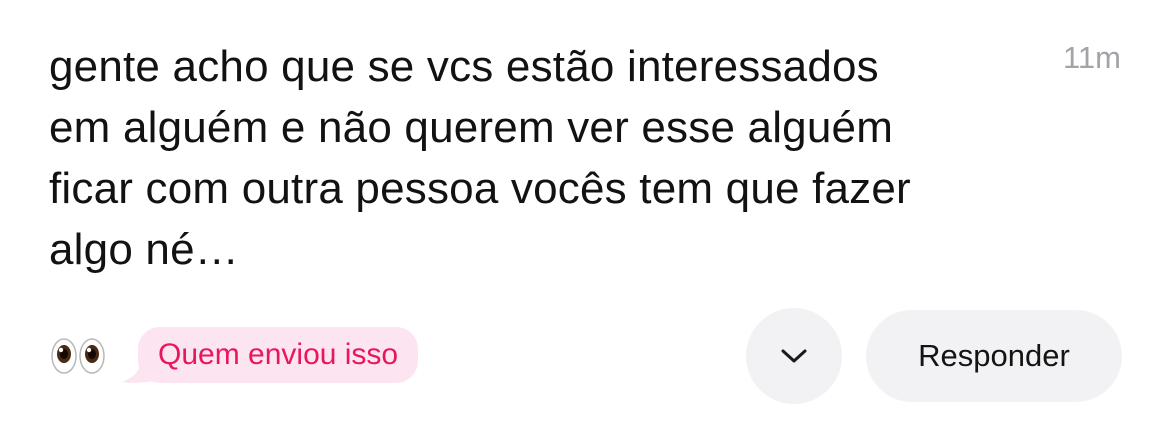  I want to click on who-sent-this-label: Quem enviou isso, so click(278, 354).